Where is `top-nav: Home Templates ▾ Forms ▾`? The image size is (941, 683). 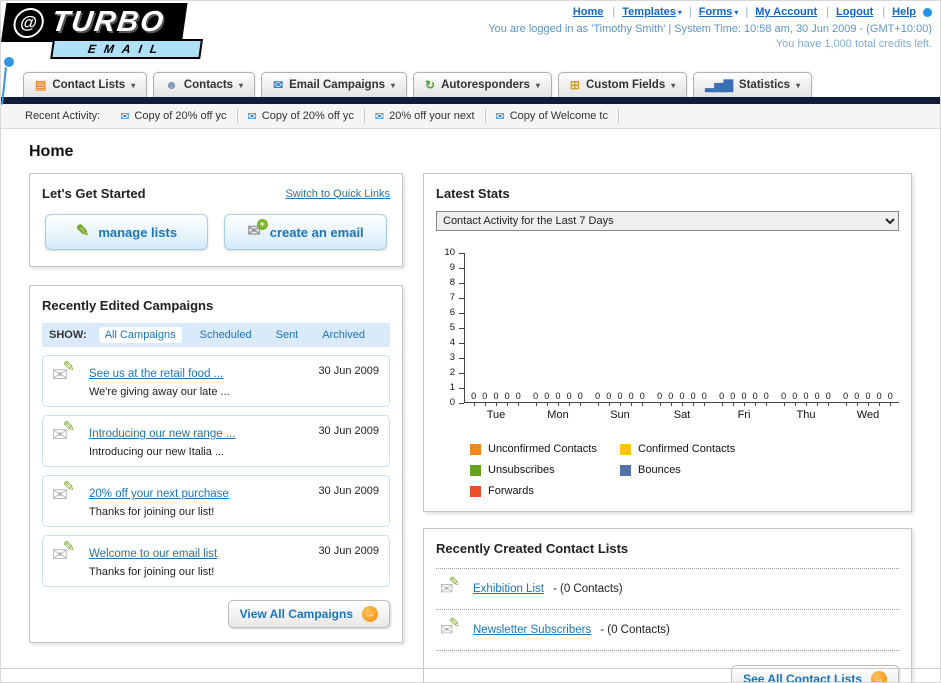
top-nav: Home Templates ▾ Forms ▾ is located at coordinates (710, 12).